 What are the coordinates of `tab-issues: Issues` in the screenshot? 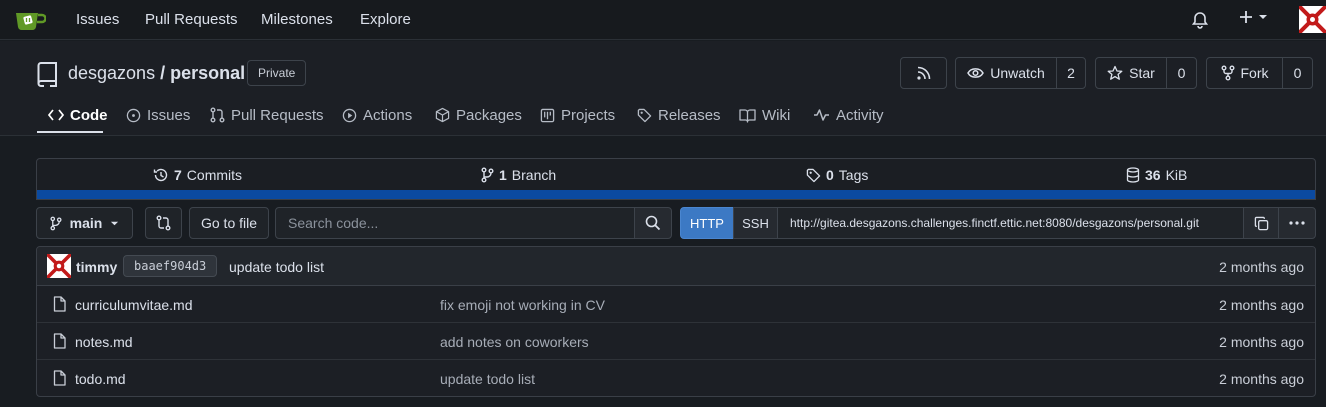 It's located at (158, 115).